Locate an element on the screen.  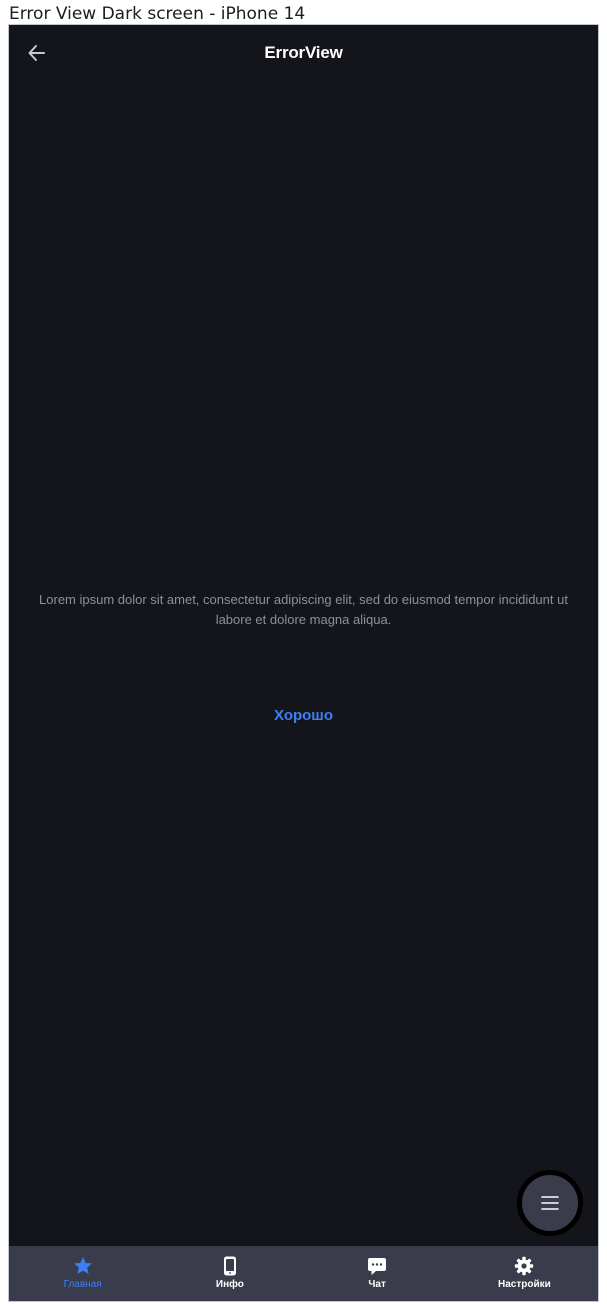
navigation-bar: ErrorView is located at coordinates (303, 54).